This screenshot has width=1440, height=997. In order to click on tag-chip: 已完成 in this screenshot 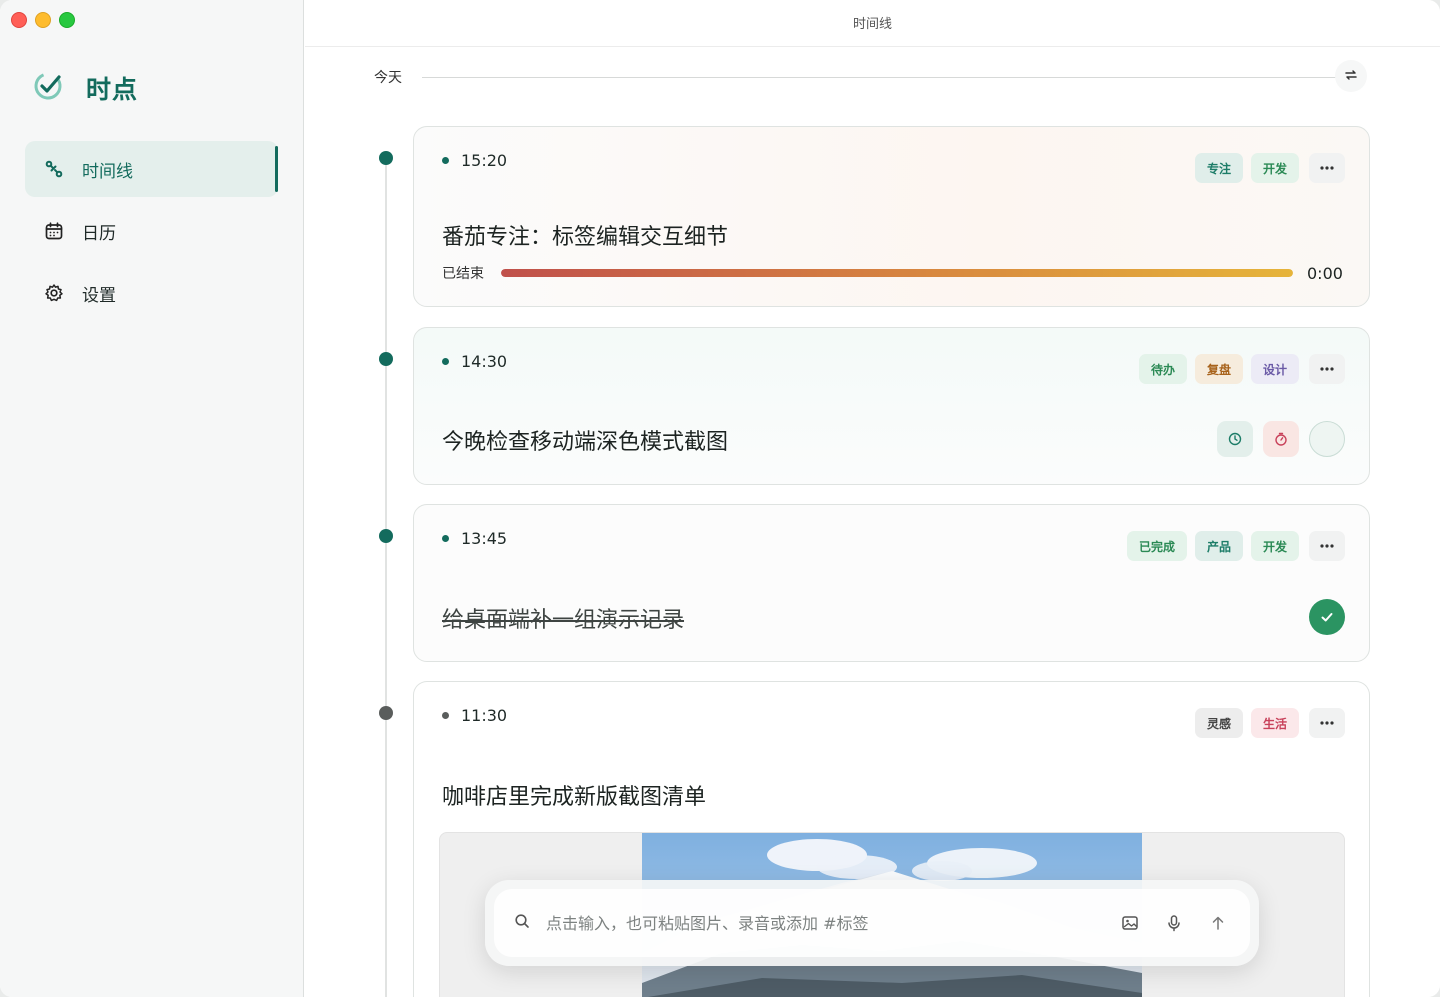, I will do `click(1156, 546)`.